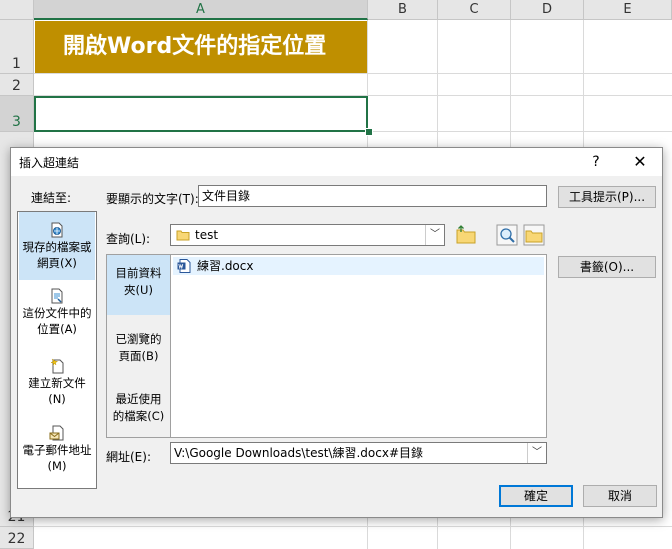  What do you see at coordinates (49, 163) in the screenshot?
I see `dialog-title: 插入超連結` at bounding box center [49, 163].